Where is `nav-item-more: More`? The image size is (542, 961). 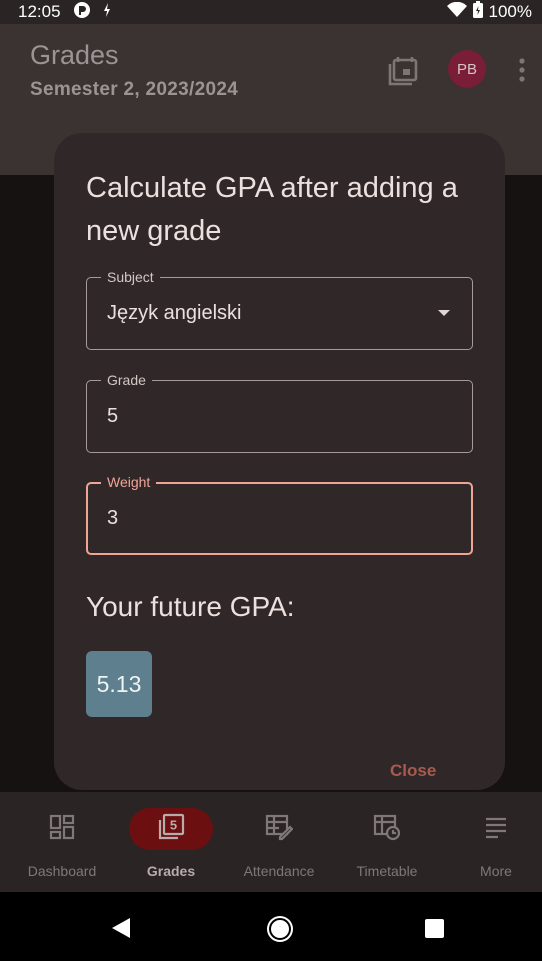 nav-item-more: More is located at coordinates (492, 842).